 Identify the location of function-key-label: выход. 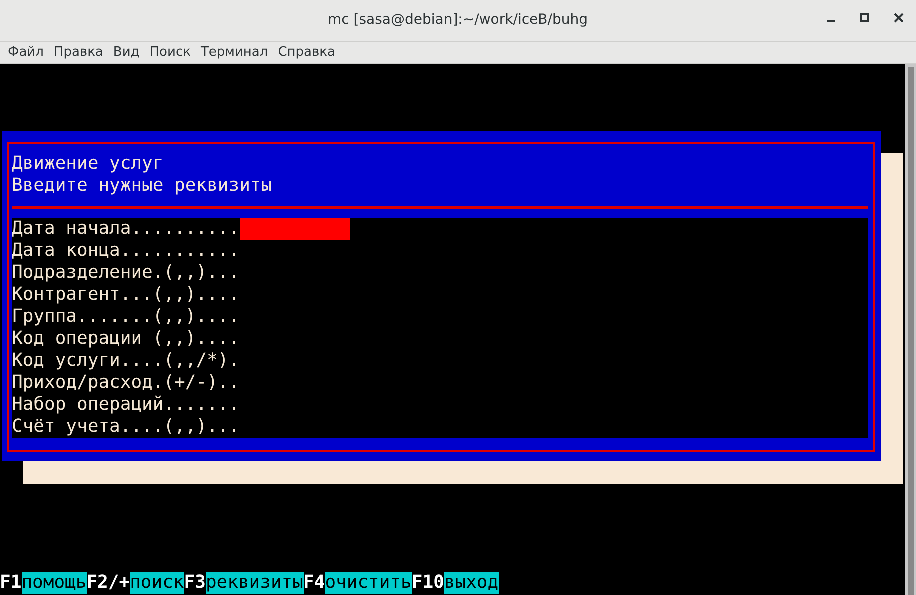
(471, 583).